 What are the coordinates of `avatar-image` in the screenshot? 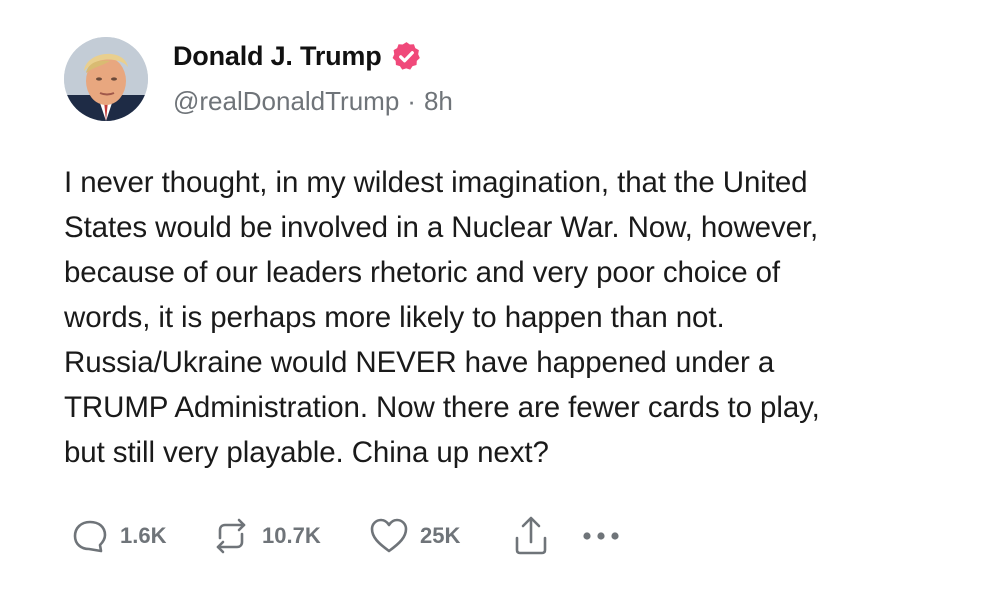 It's located at (106, 79).